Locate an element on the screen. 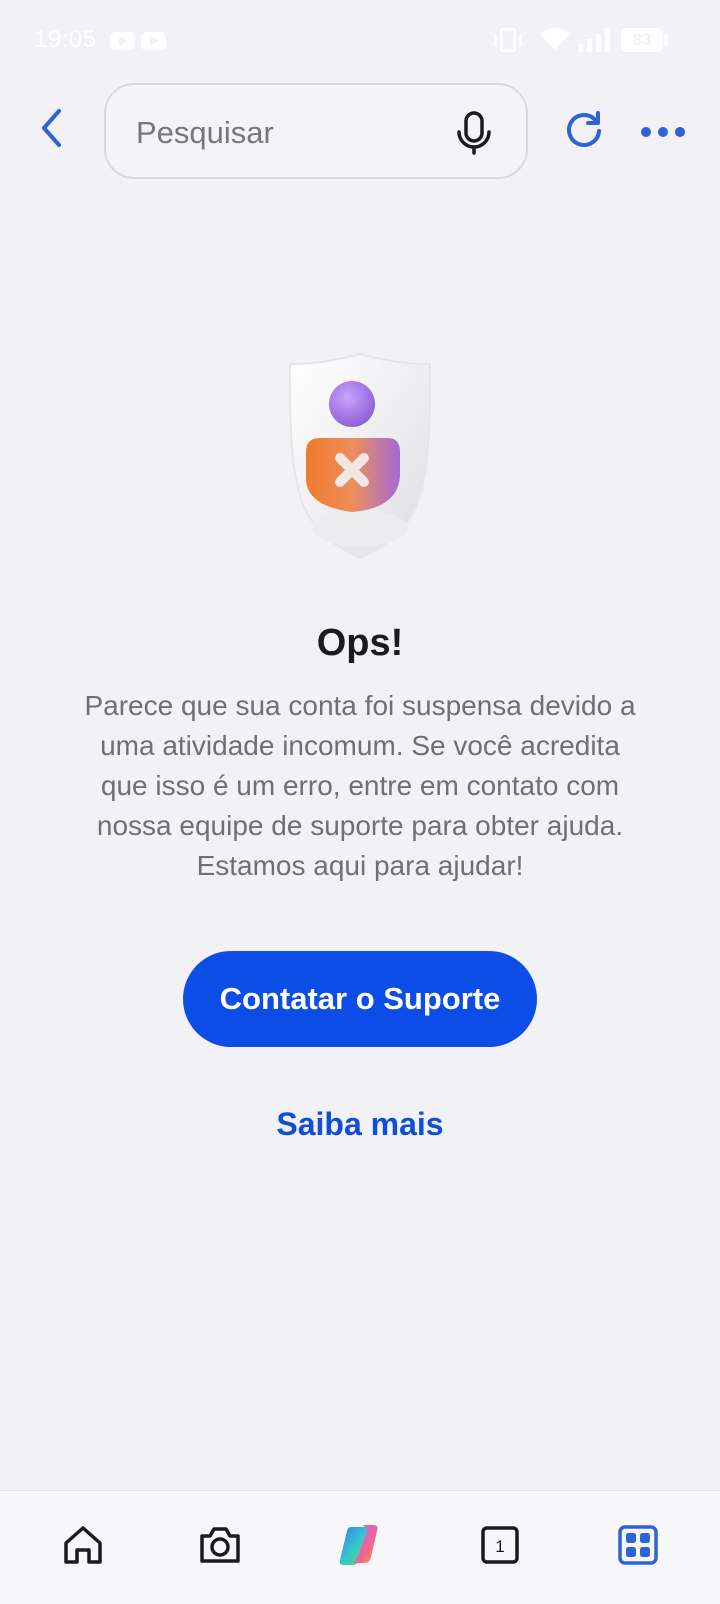 Image resolution: width=720 pixels, height=1604 pixels. refresh-button is located at coordinates (584, 130).